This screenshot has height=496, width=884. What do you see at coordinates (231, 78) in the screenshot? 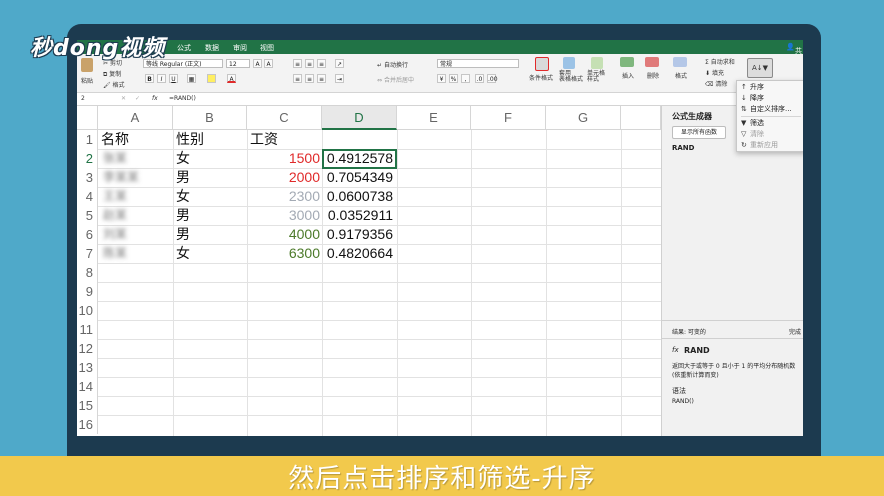
I see `font-color-button: A` at bounding box center [231, 78].